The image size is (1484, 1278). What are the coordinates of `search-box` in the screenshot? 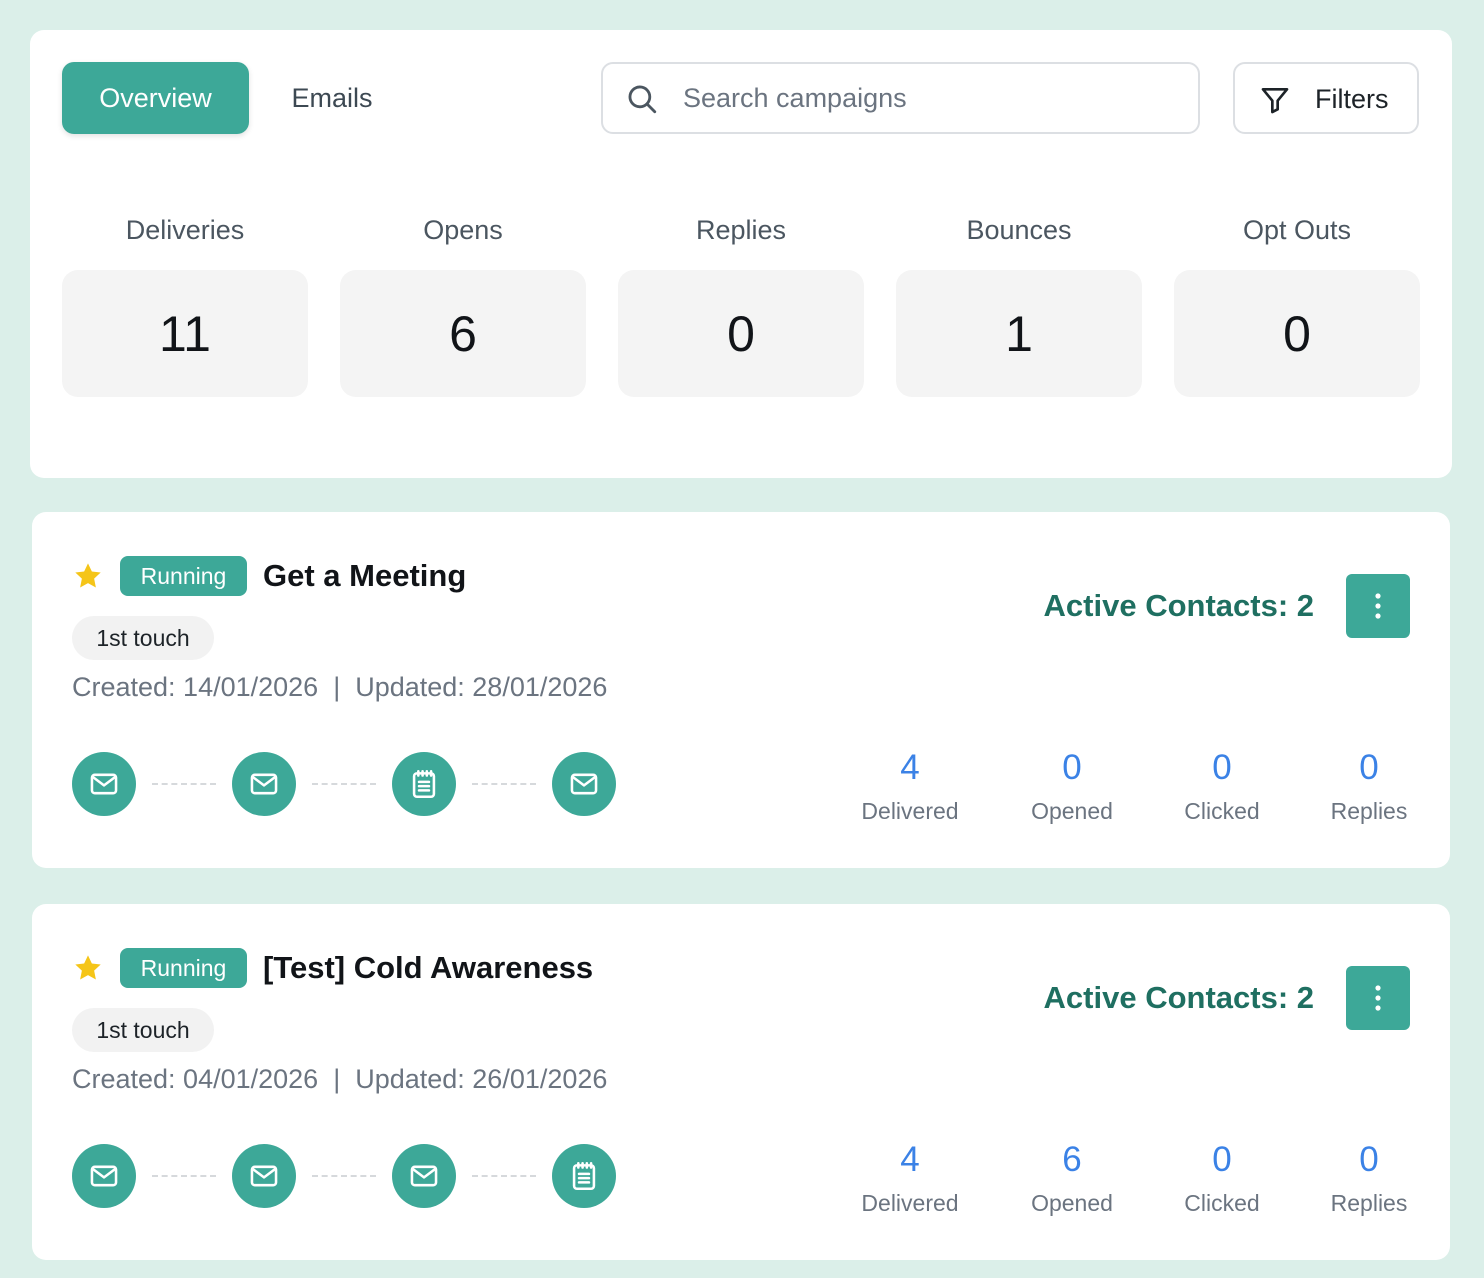 It's located at (900, 98).